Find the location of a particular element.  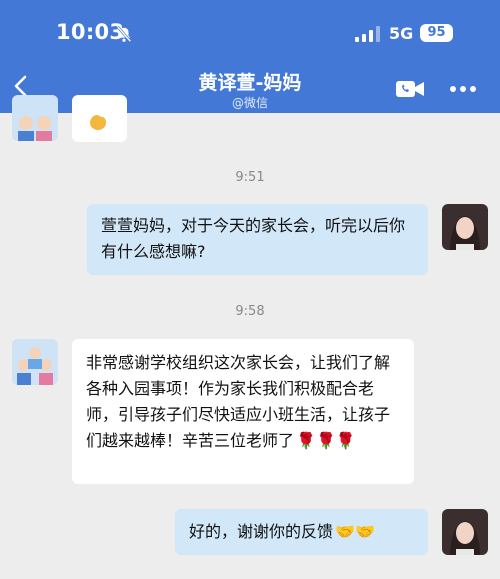

message-bubble-sent: 好的，谢谢你的反馈 🤝🤝 is located at coordinates (301, 532).